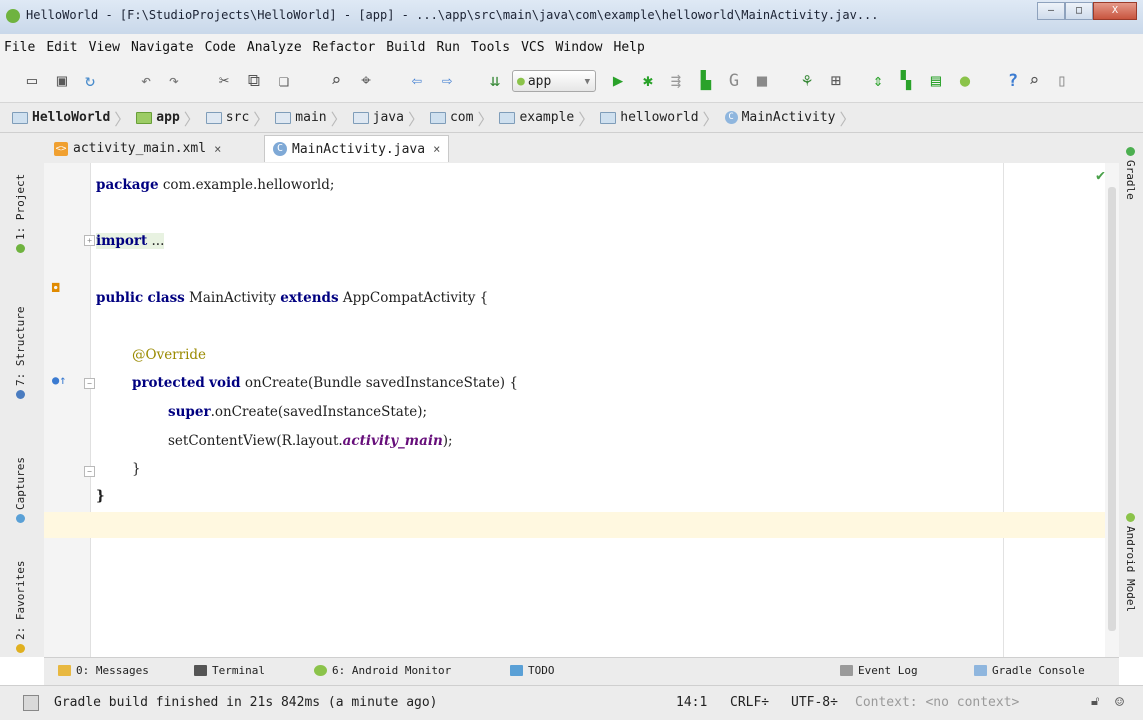 Image resolution: width=1143 pixels, height=720 pixels. What do you see at coordinates (879, 670) in the screenshot?
I see `tool-window-event-log: Event Log` at bounding box center [879, 670].